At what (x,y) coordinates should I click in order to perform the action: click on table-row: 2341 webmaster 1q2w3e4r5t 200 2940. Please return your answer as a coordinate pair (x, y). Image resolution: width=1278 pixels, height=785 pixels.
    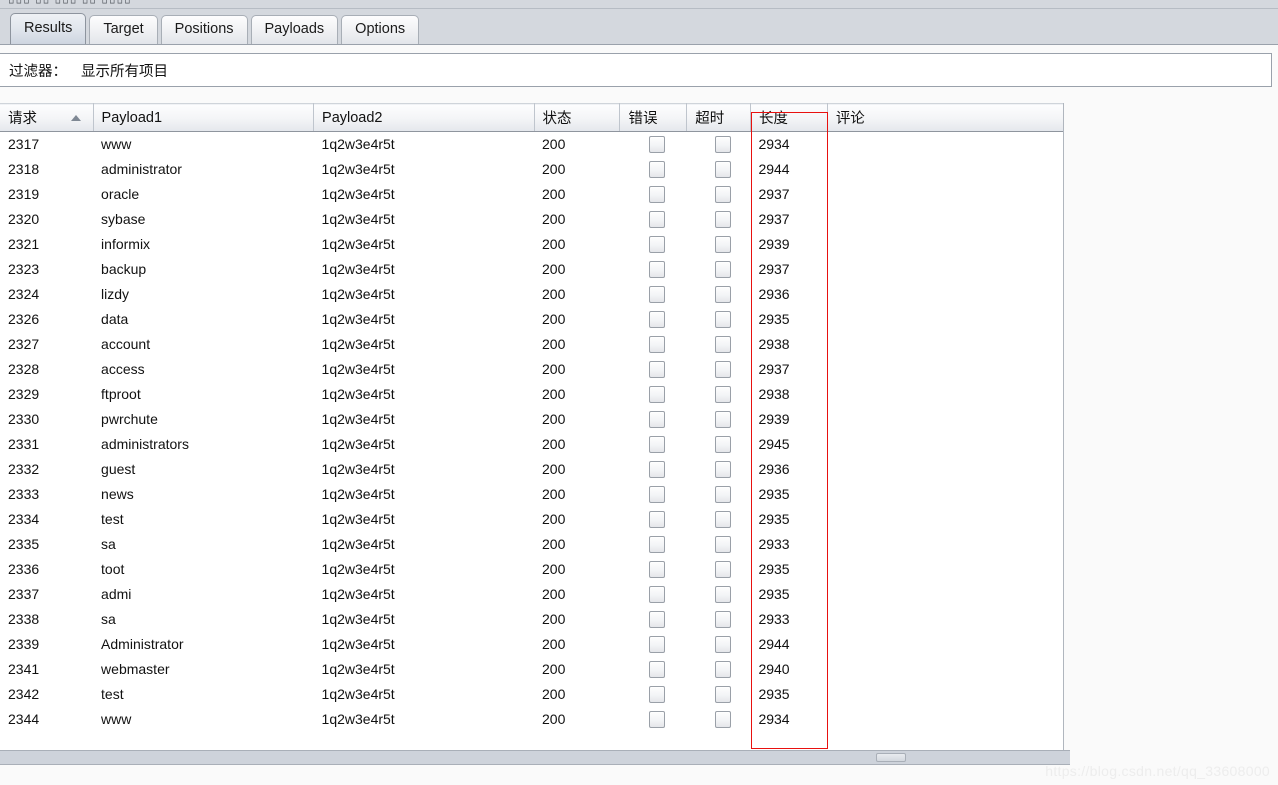
    Looking at the image, I should click on (531, 669).